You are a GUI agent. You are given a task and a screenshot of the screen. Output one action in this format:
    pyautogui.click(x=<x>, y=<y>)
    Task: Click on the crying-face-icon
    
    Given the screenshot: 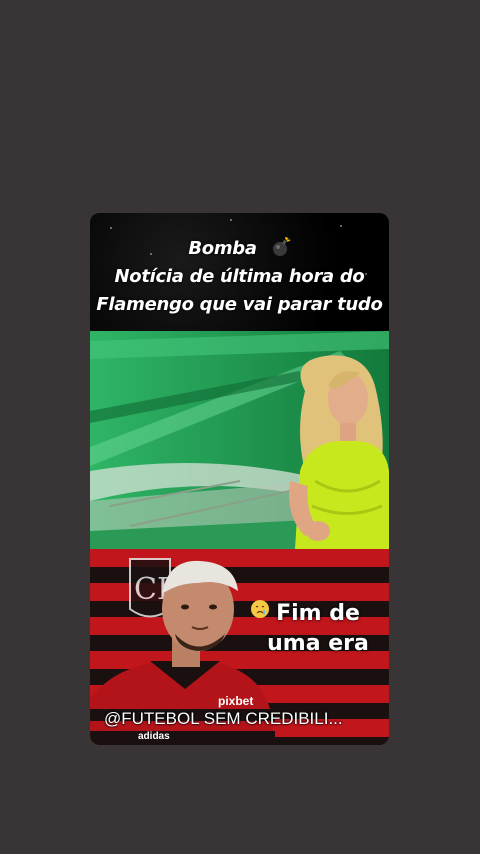 What is the action you would take?
    pyautogui.click(x=260, y=609)
    